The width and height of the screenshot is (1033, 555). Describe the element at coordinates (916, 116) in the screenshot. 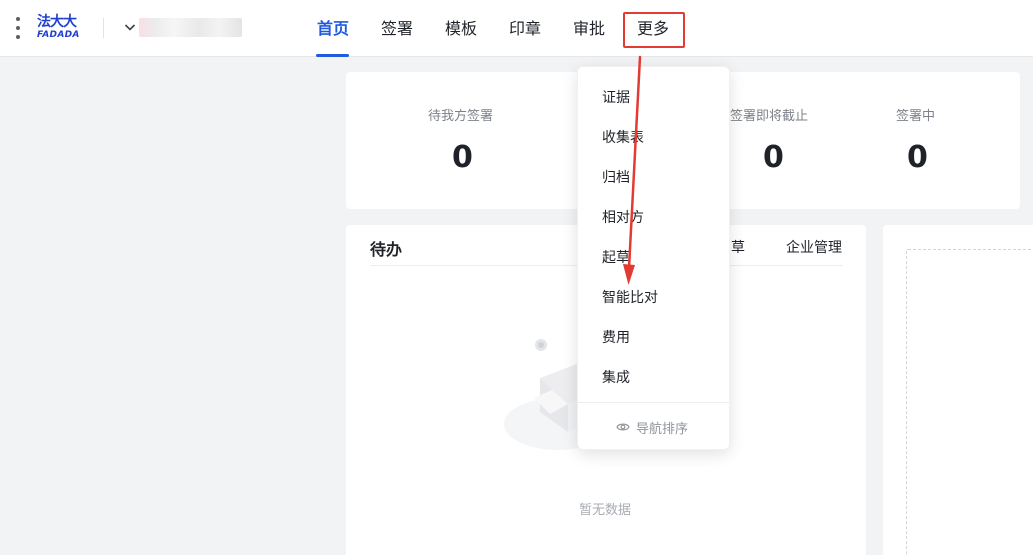

I see `stat-label-signing: 签署中` at that location.